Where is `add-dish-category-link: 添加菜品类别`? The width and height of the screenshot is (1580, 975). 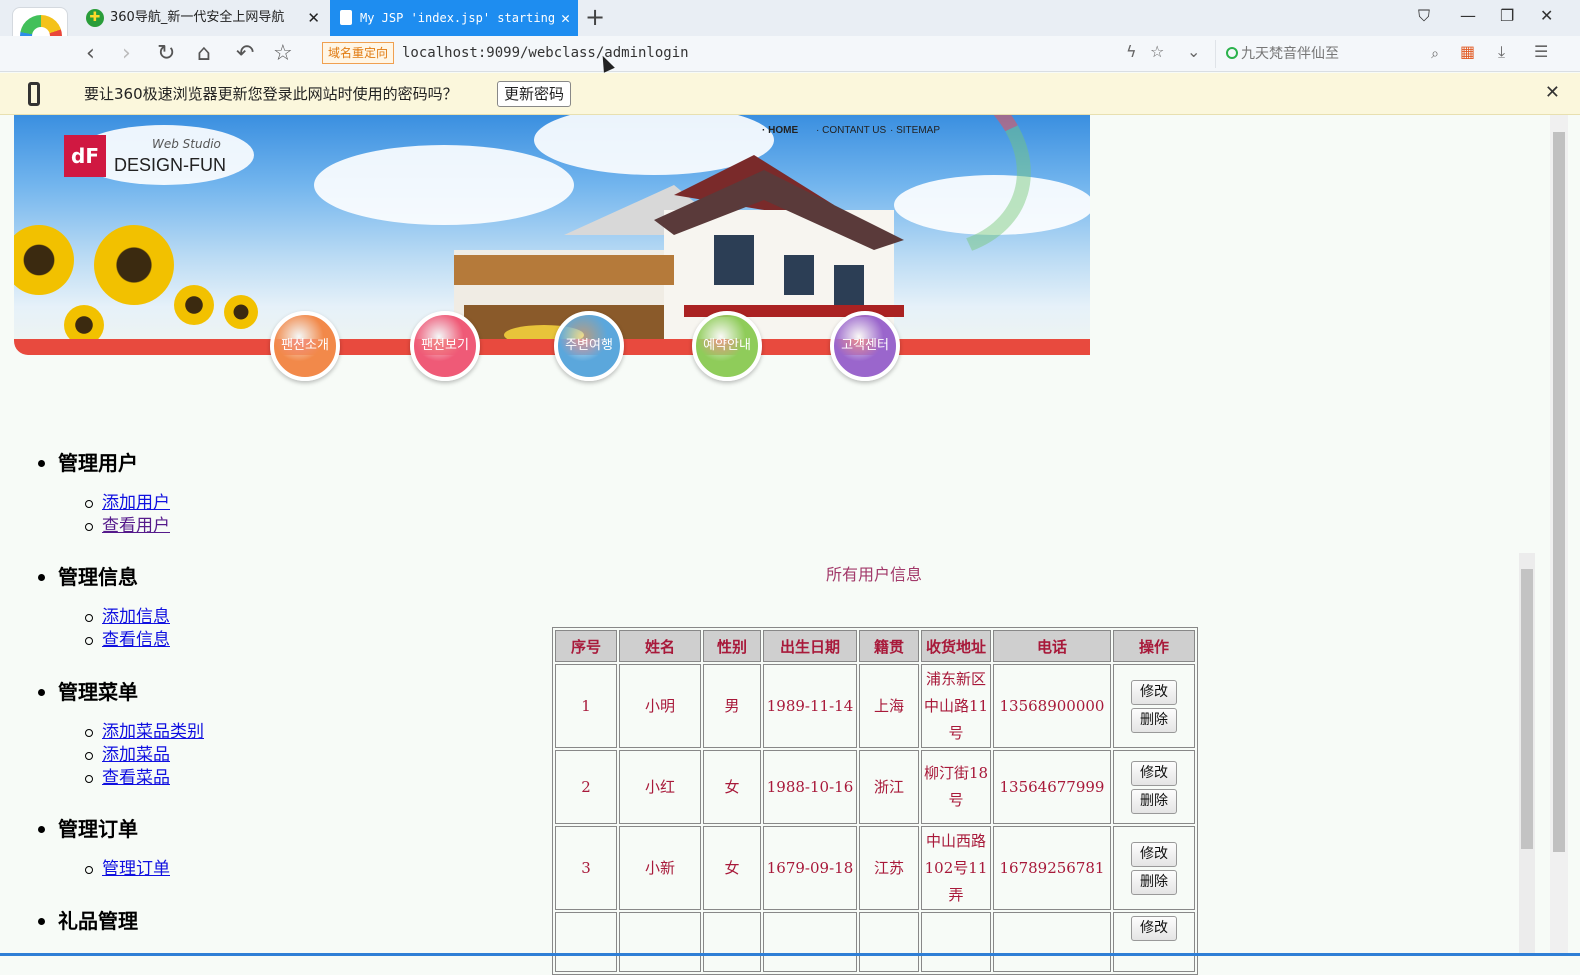 add-dish-category-link: 添加菜品类别 is located at coordinates (144, 732).